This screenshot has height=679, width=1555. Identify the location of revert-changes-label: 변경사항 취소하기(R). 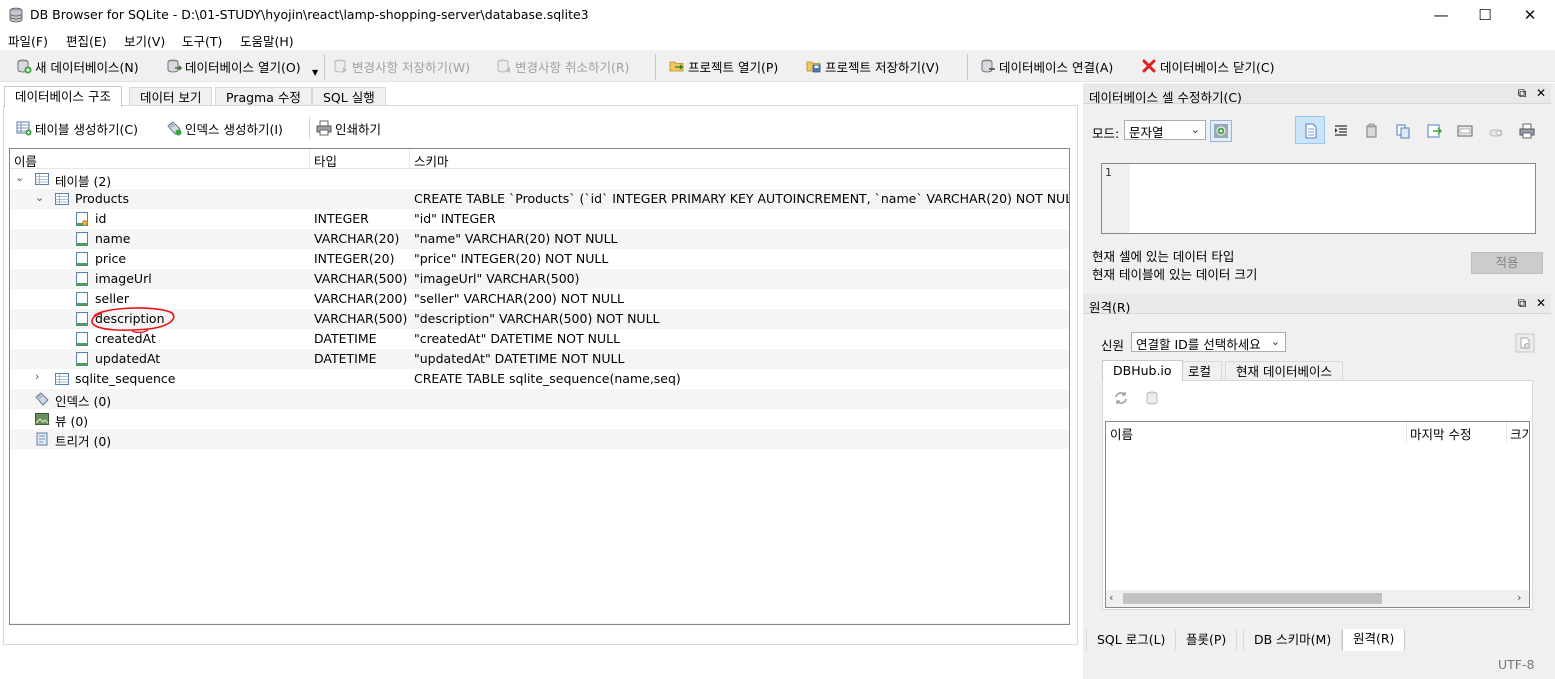
(572, 67).